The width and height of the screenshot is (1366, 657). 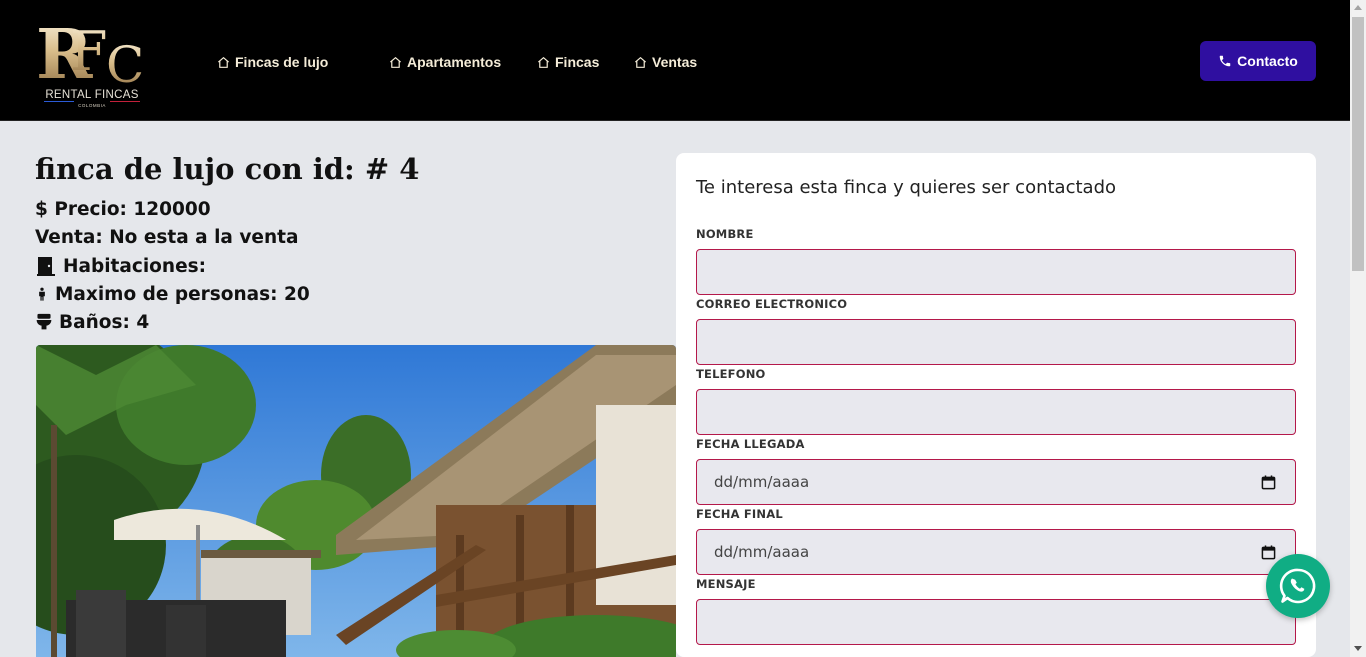 I want to click on phone-input, so click(x=996, y=412).